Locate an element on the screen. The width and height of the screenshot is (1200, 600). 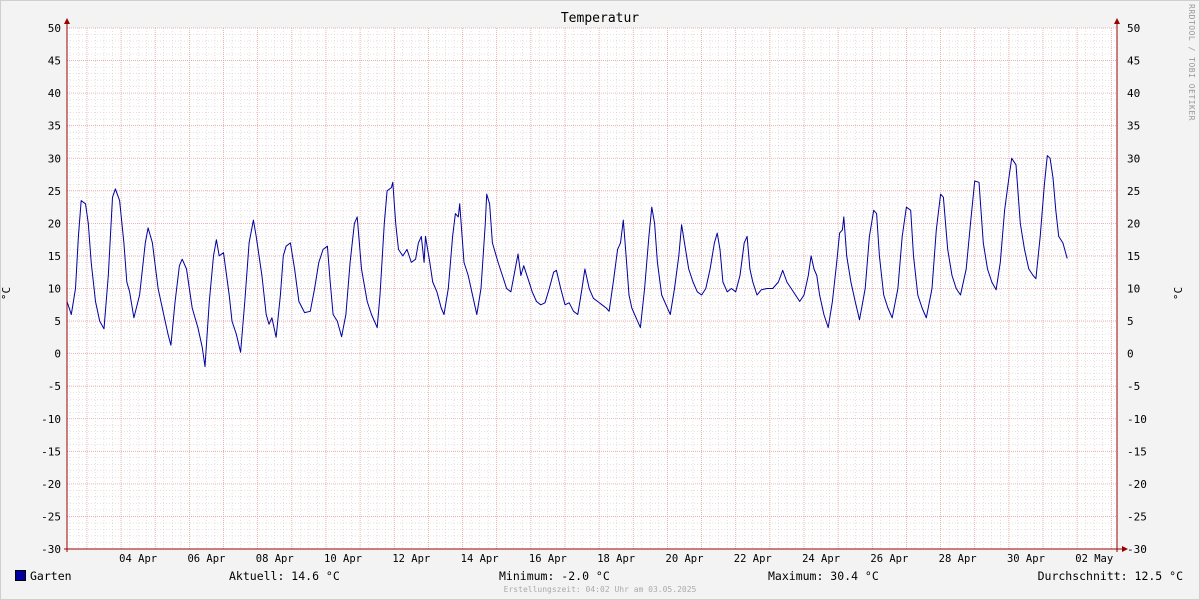
y-tick-label-left: -20 is located at coordinates (51, 484).